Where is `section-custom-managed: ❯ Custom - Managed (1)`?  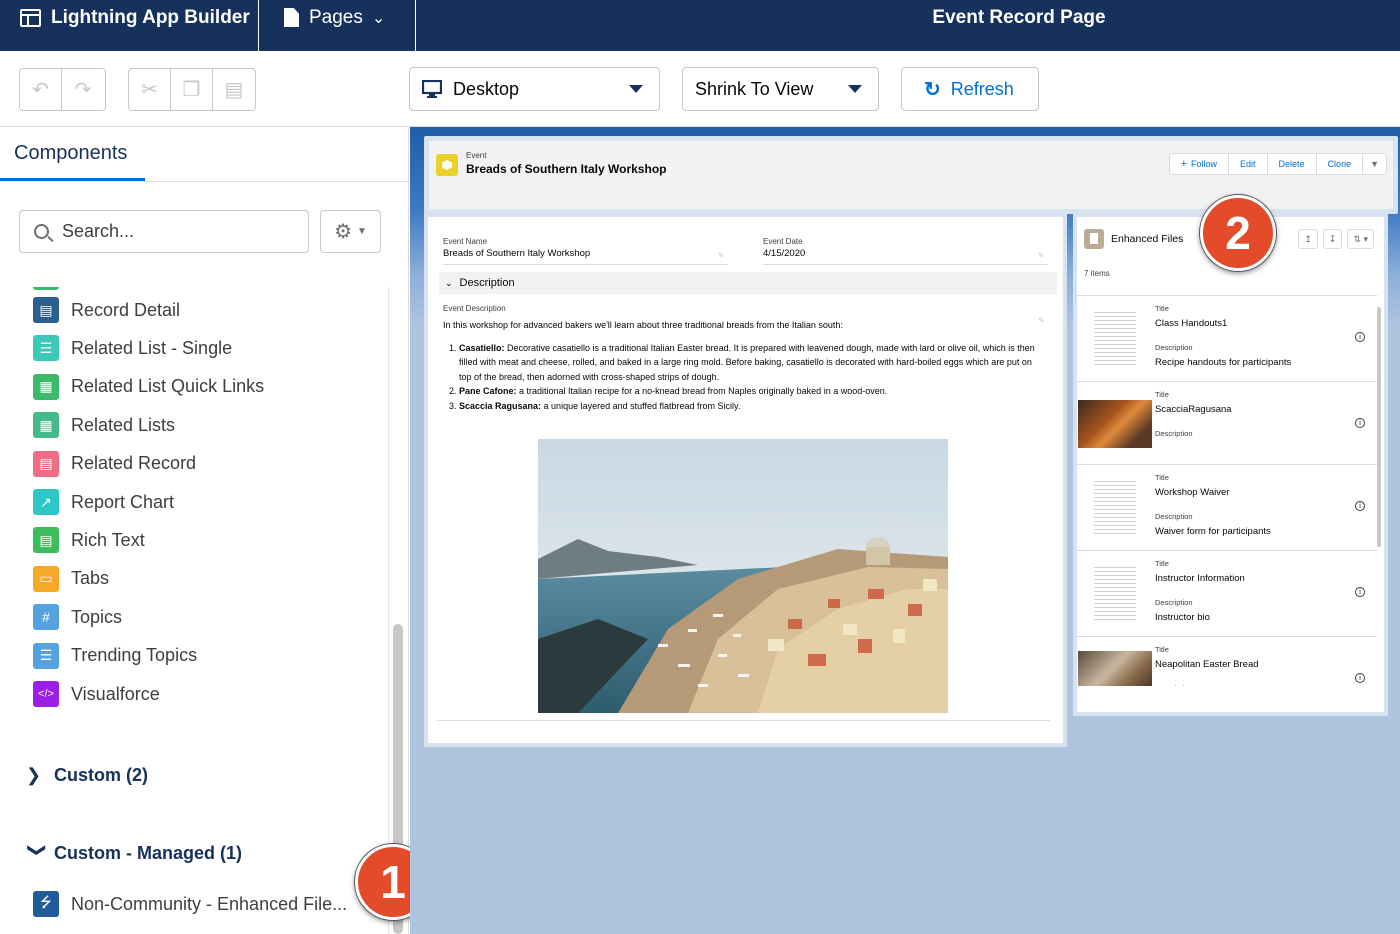 section-custom-managed: ❯ Custom - Managed (1) is located at coordinates (134, 853).